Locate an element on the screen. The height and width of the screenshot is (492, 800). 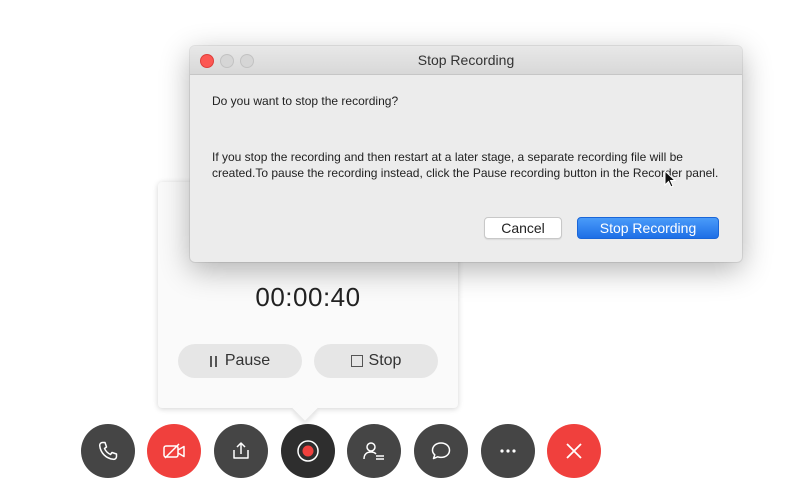
mouse-cursor-icon is located at coordinates (670, 179).